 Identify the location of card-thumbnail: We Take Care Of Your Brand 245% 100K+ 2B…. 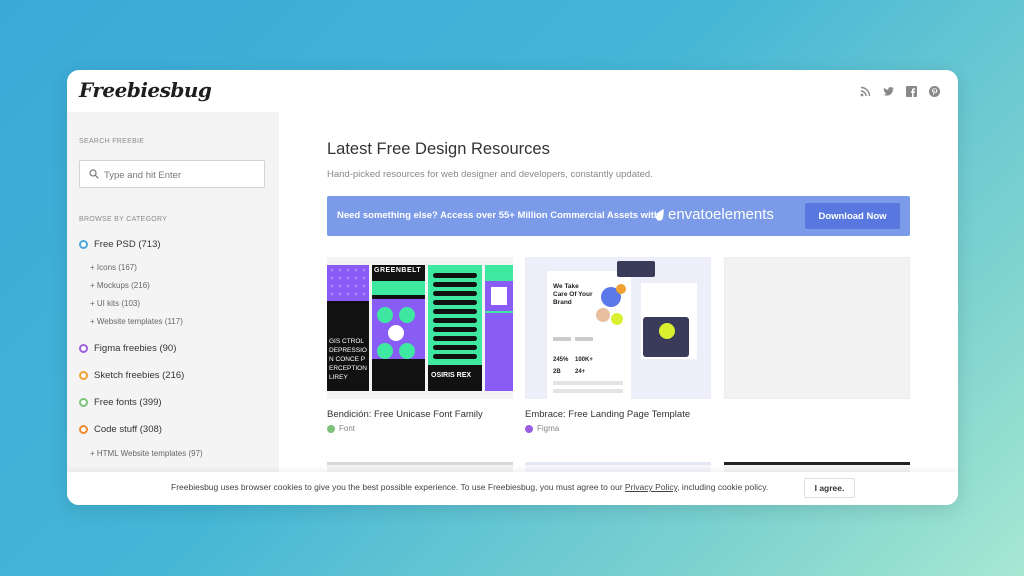
(618, 328).